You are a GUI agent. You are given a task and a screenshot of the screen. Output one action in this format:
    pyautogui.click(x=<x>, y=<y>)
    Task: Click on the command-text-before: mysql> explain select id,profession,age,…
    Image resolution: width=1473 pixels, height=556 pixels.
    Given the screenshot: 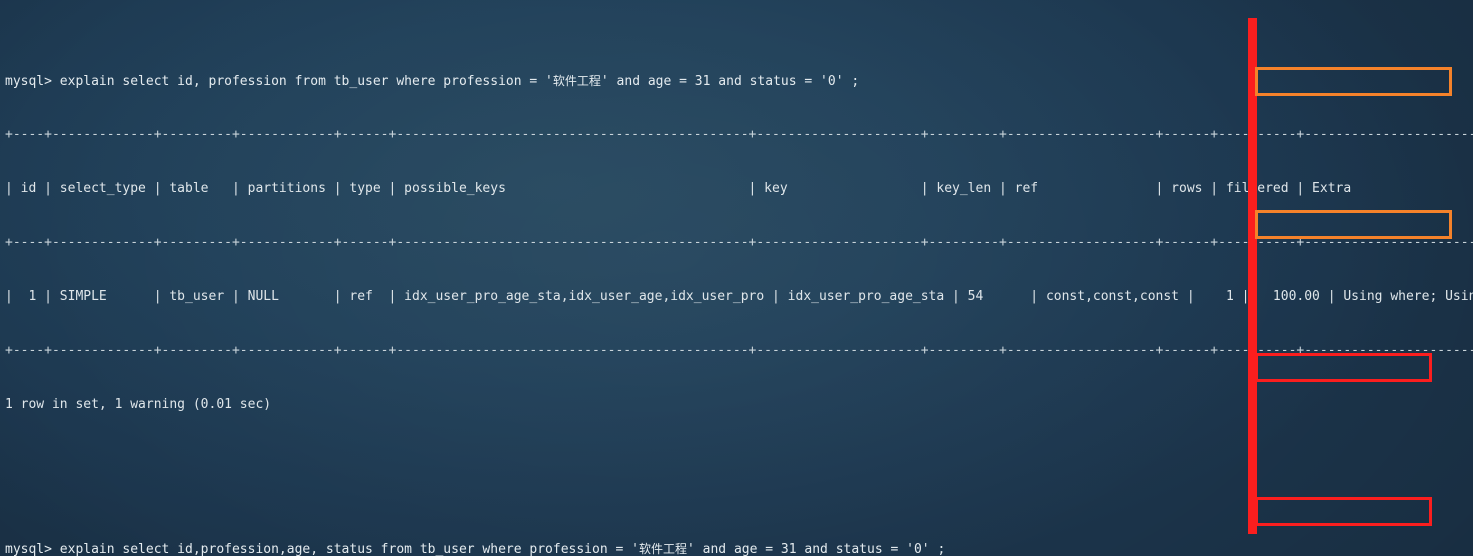 What is the action you would take?
    pyautogui.click(x=322, y=549)
    